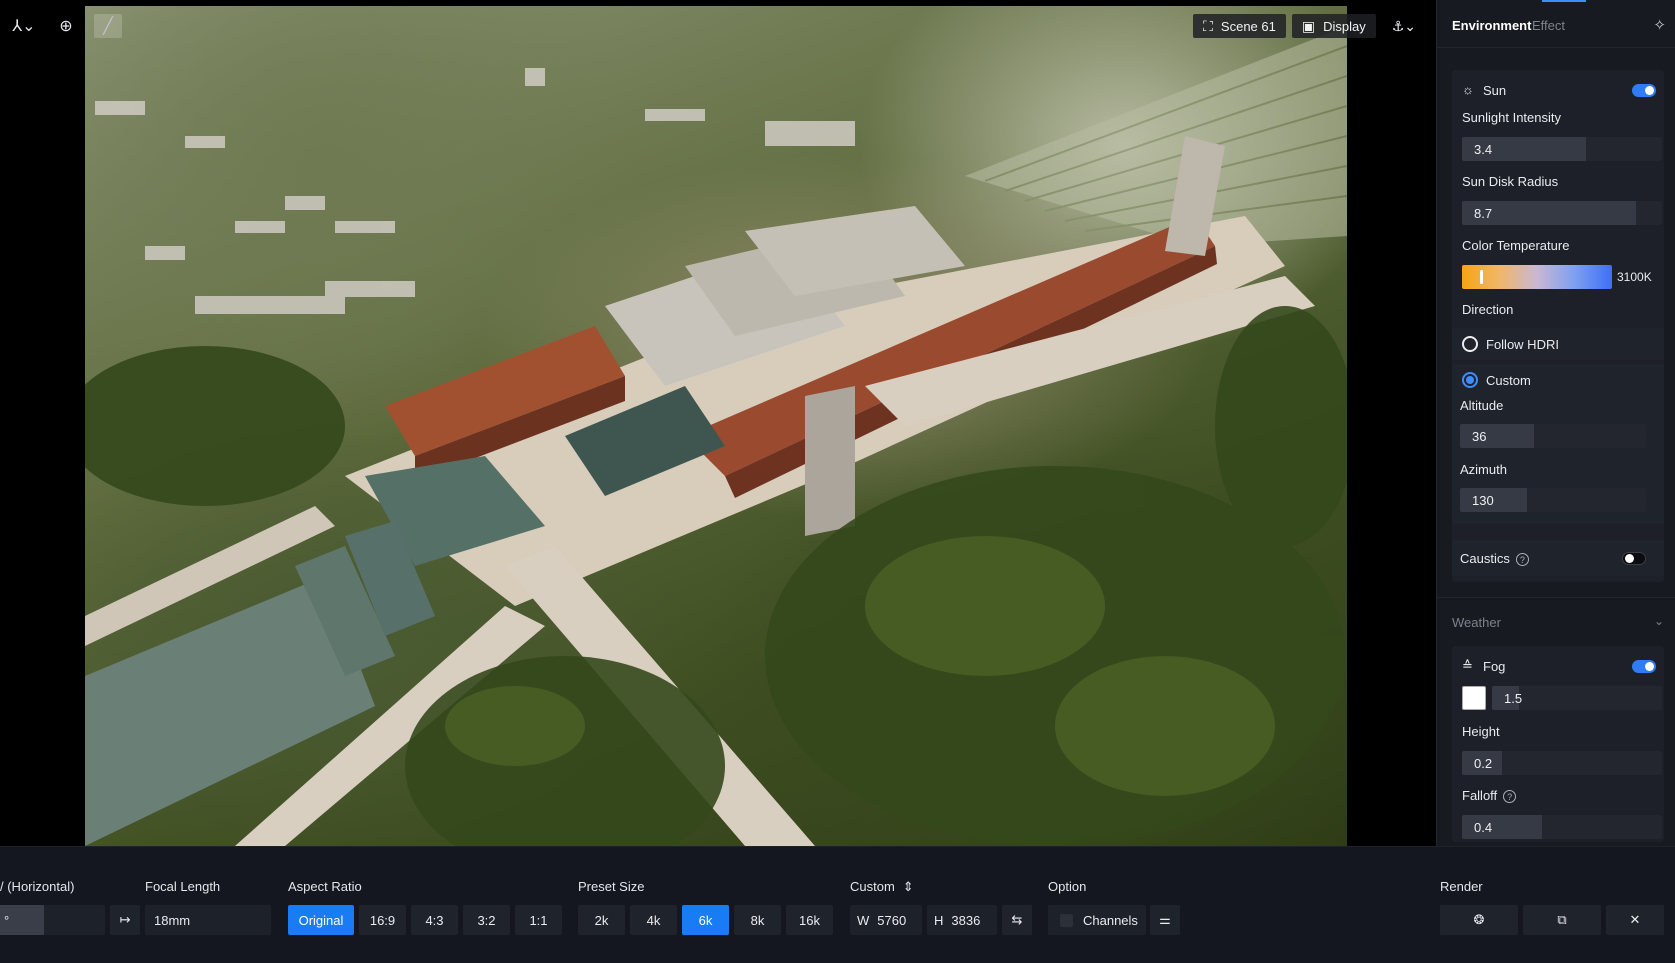 The width and height of the screenshot is (1675, 963). I want to click on tab-environment: Environment, so click(1491, 25).